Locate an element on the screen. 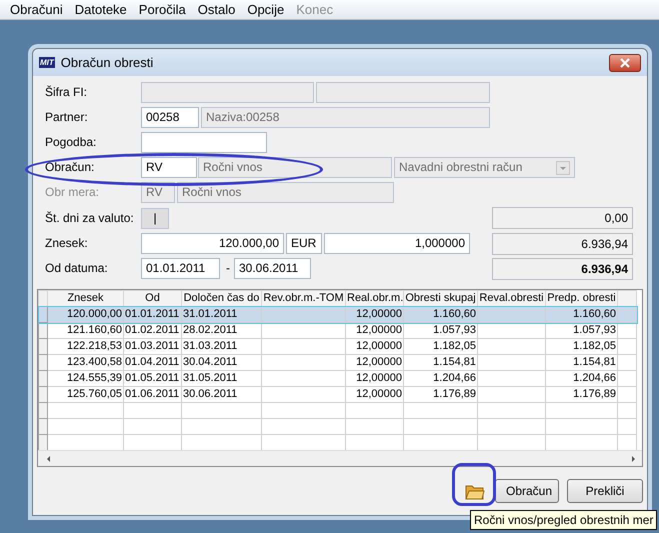  table-row: 125.760,05 01.06.2011 30.06.2011 12,00000 1.176,89 1.176,89 is located at coordinates (337, 394).